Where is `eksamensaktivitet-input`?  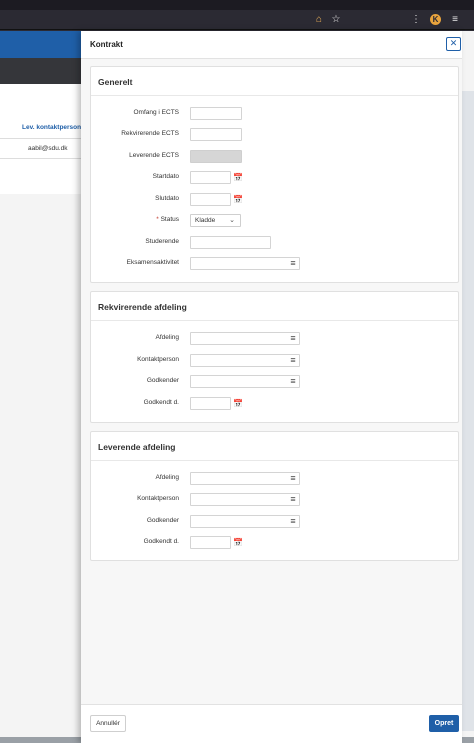 eksamensaktivitet-input is located at coordinates (245, 263).